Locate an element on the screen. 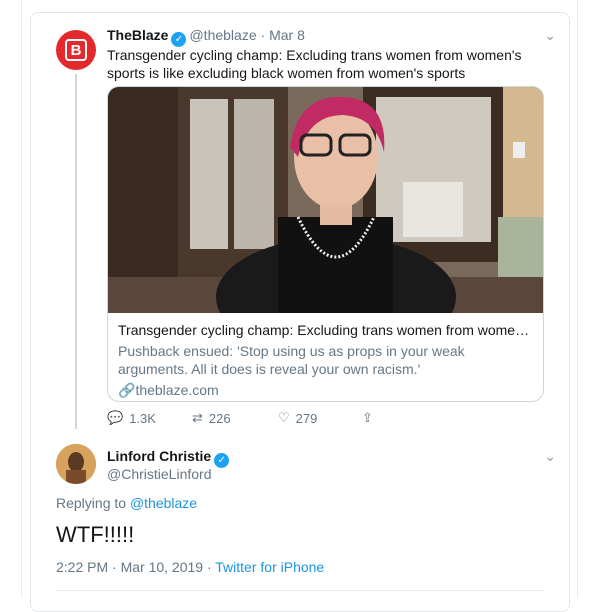 Image resolution: width=600 pixels, height=612 pixels. replying-to-handle: @theblaze is located at coordinates (163, 503).